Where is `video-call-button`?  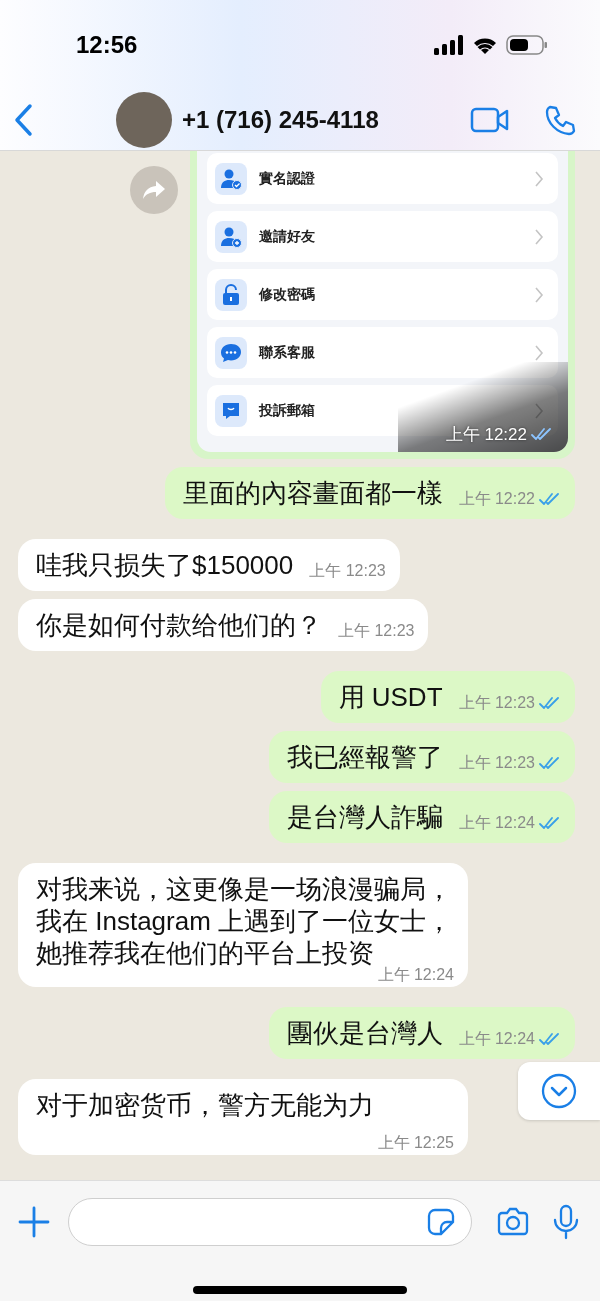 video-call-button is located at coordinates (490, 120).